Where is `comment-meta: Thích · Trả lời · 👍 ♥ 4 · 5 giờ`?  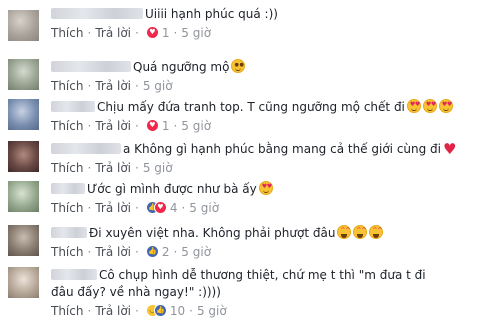 comment-meta: Thích · Trả lời · 👍 ♥ 4 · 5 giờ is located at coordinates (268, 208).